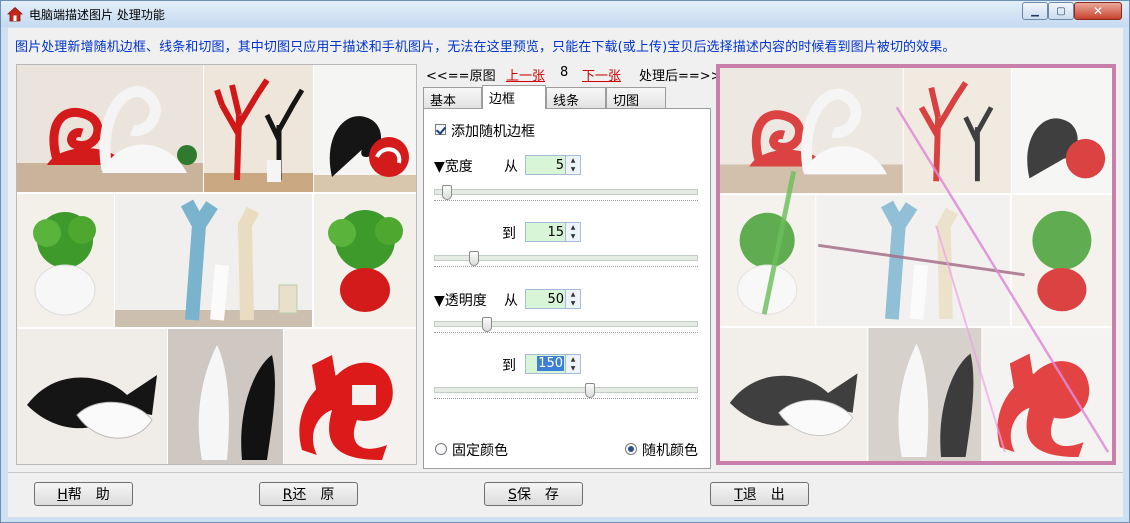 This screenshot has height=523, width=1130. Describe the element at coordinates (97, 15) in the screenshot. I see `window-title: 电脑端描述图片 处理功能` at that location.